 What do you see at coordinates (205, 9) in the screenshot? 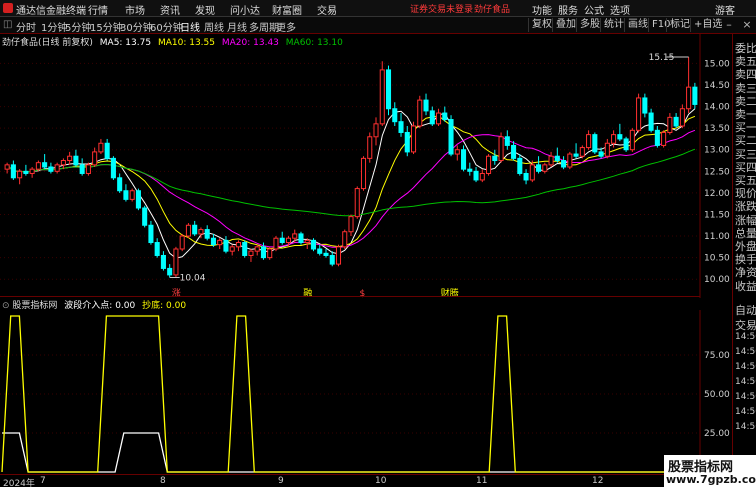
I see `menu-discover: 发现` at bounding box center [205, 9].